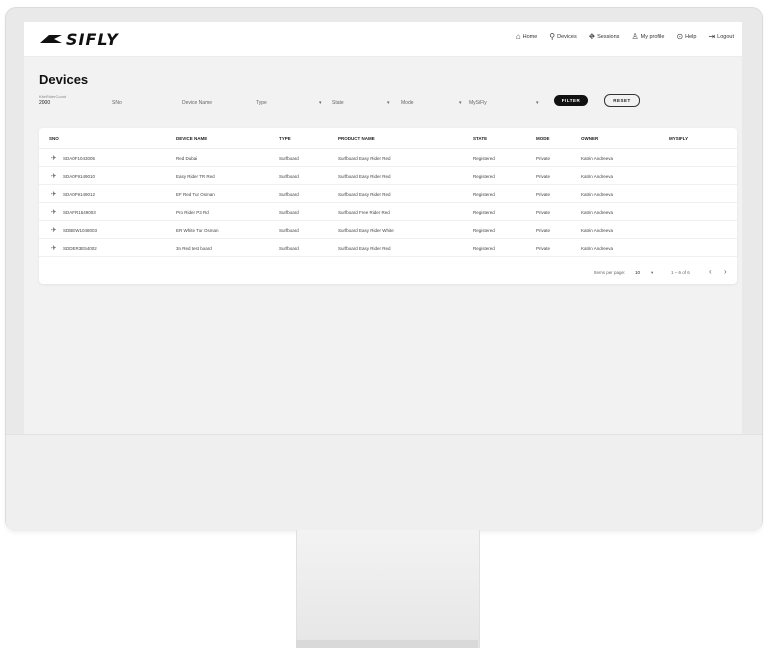  Describe the element at coordinates (571, 100) in the screenshot. I see `filter-button: FILTER` at that location.